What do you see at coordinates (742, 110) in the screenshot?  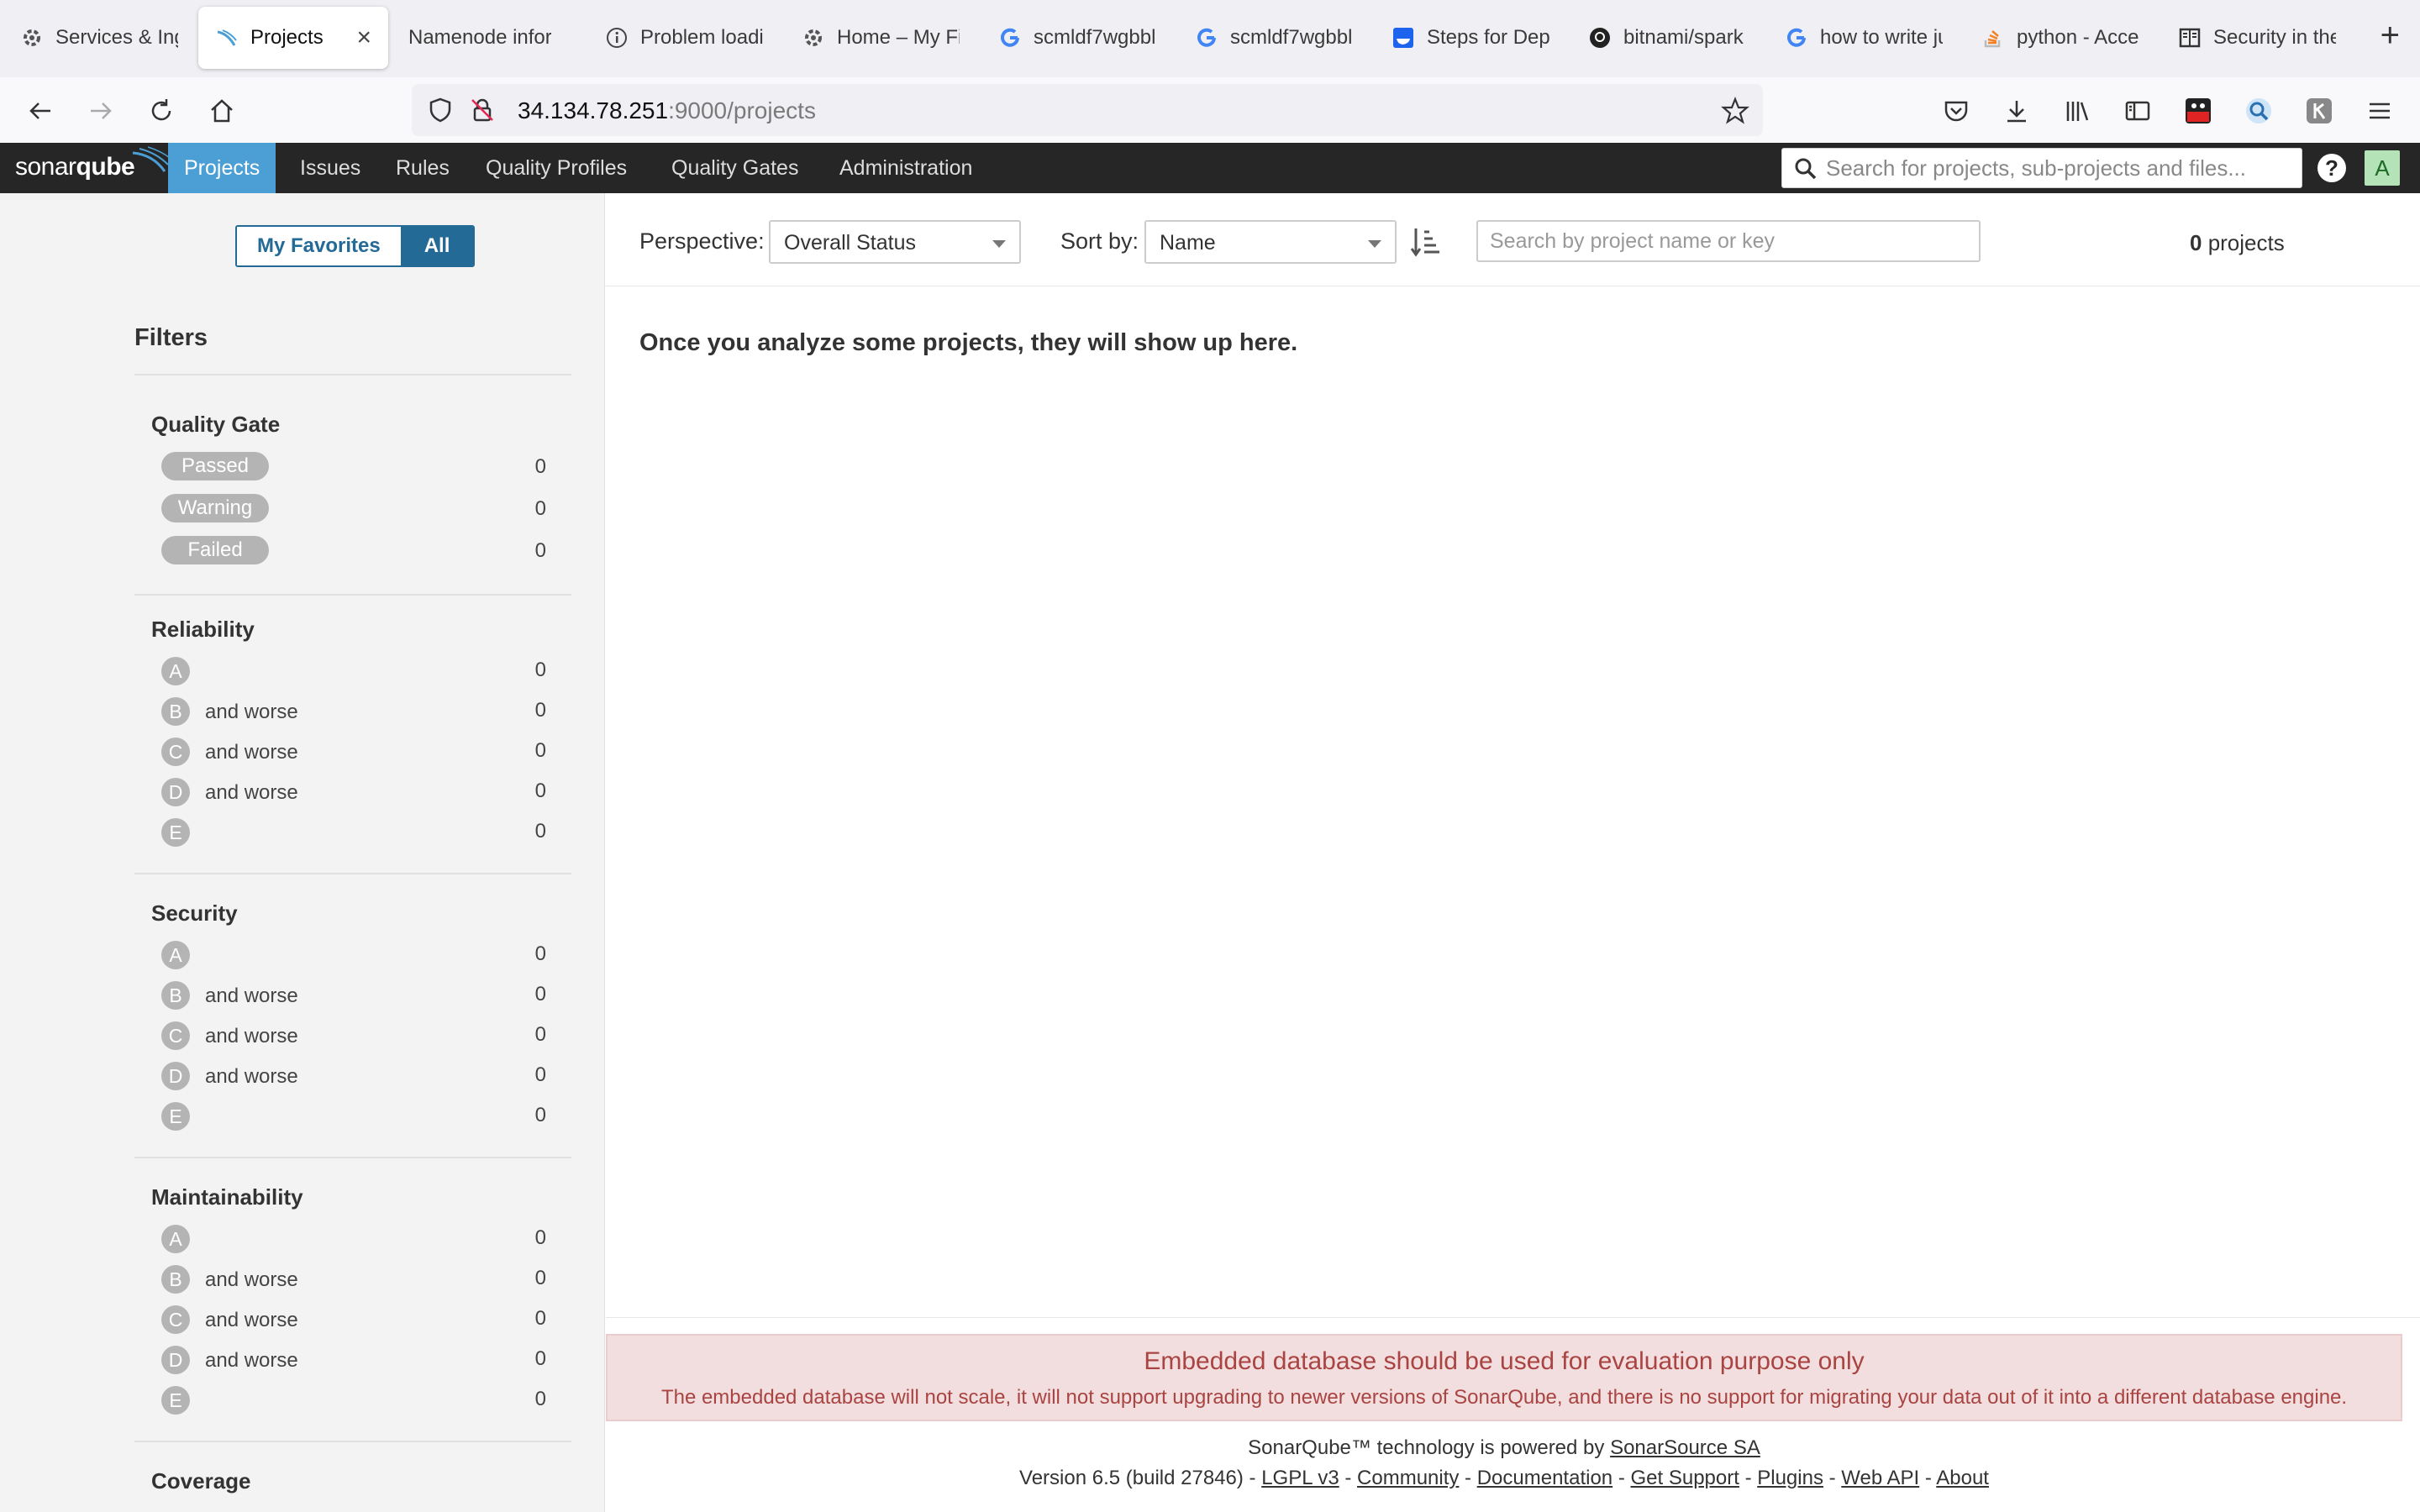 I see `url-path: :9000/projects` at bounding box center [742, 110].